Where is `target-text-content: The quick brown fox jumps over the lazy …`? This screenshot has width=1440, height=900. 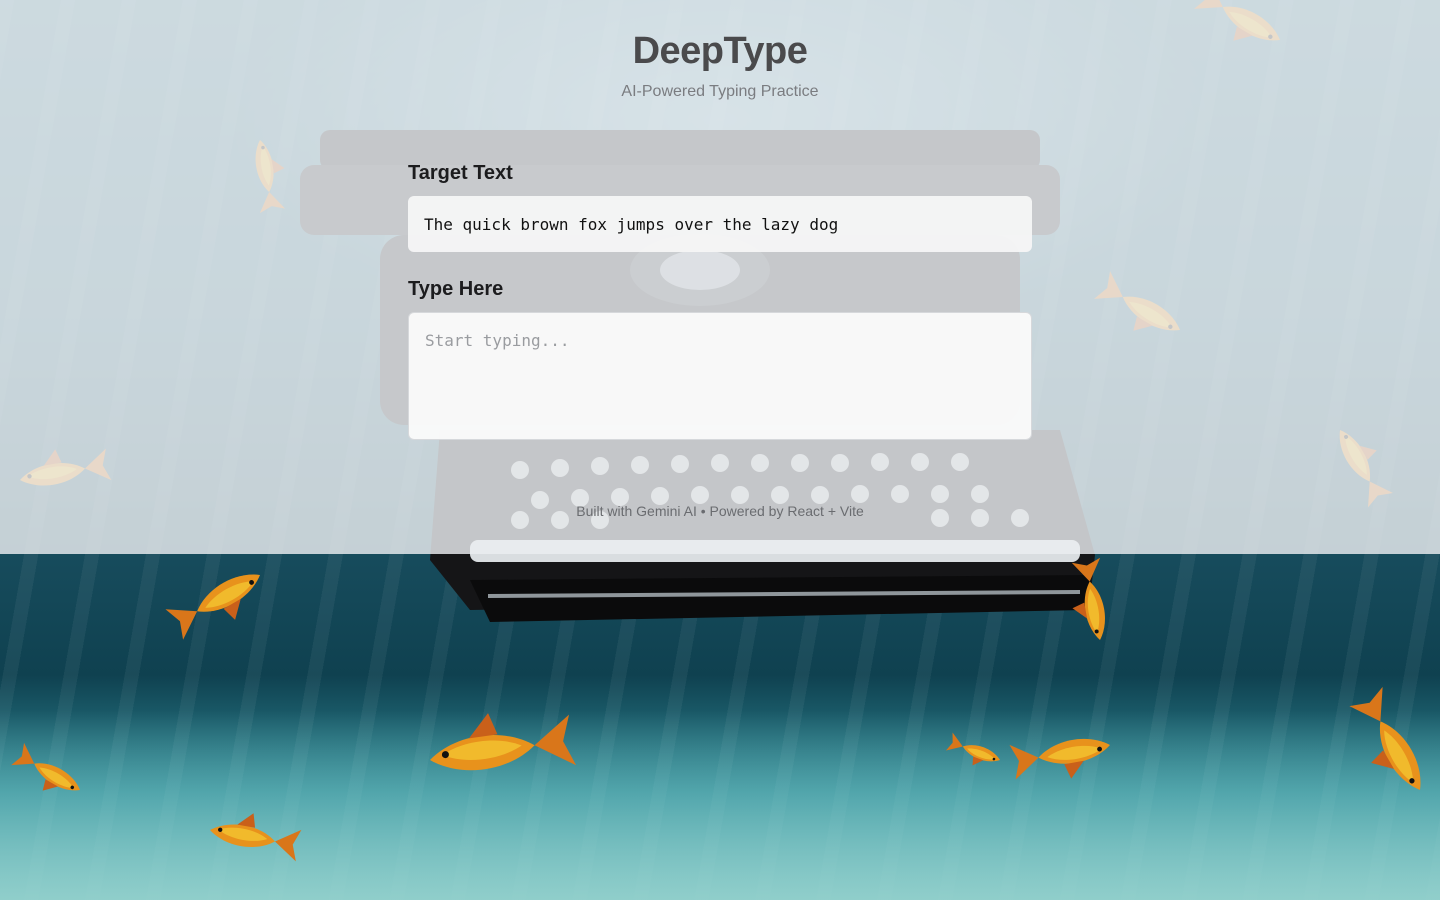 target-text-content: The quick brown fox jumps over the lazy … is located at coordinates (631, 224).